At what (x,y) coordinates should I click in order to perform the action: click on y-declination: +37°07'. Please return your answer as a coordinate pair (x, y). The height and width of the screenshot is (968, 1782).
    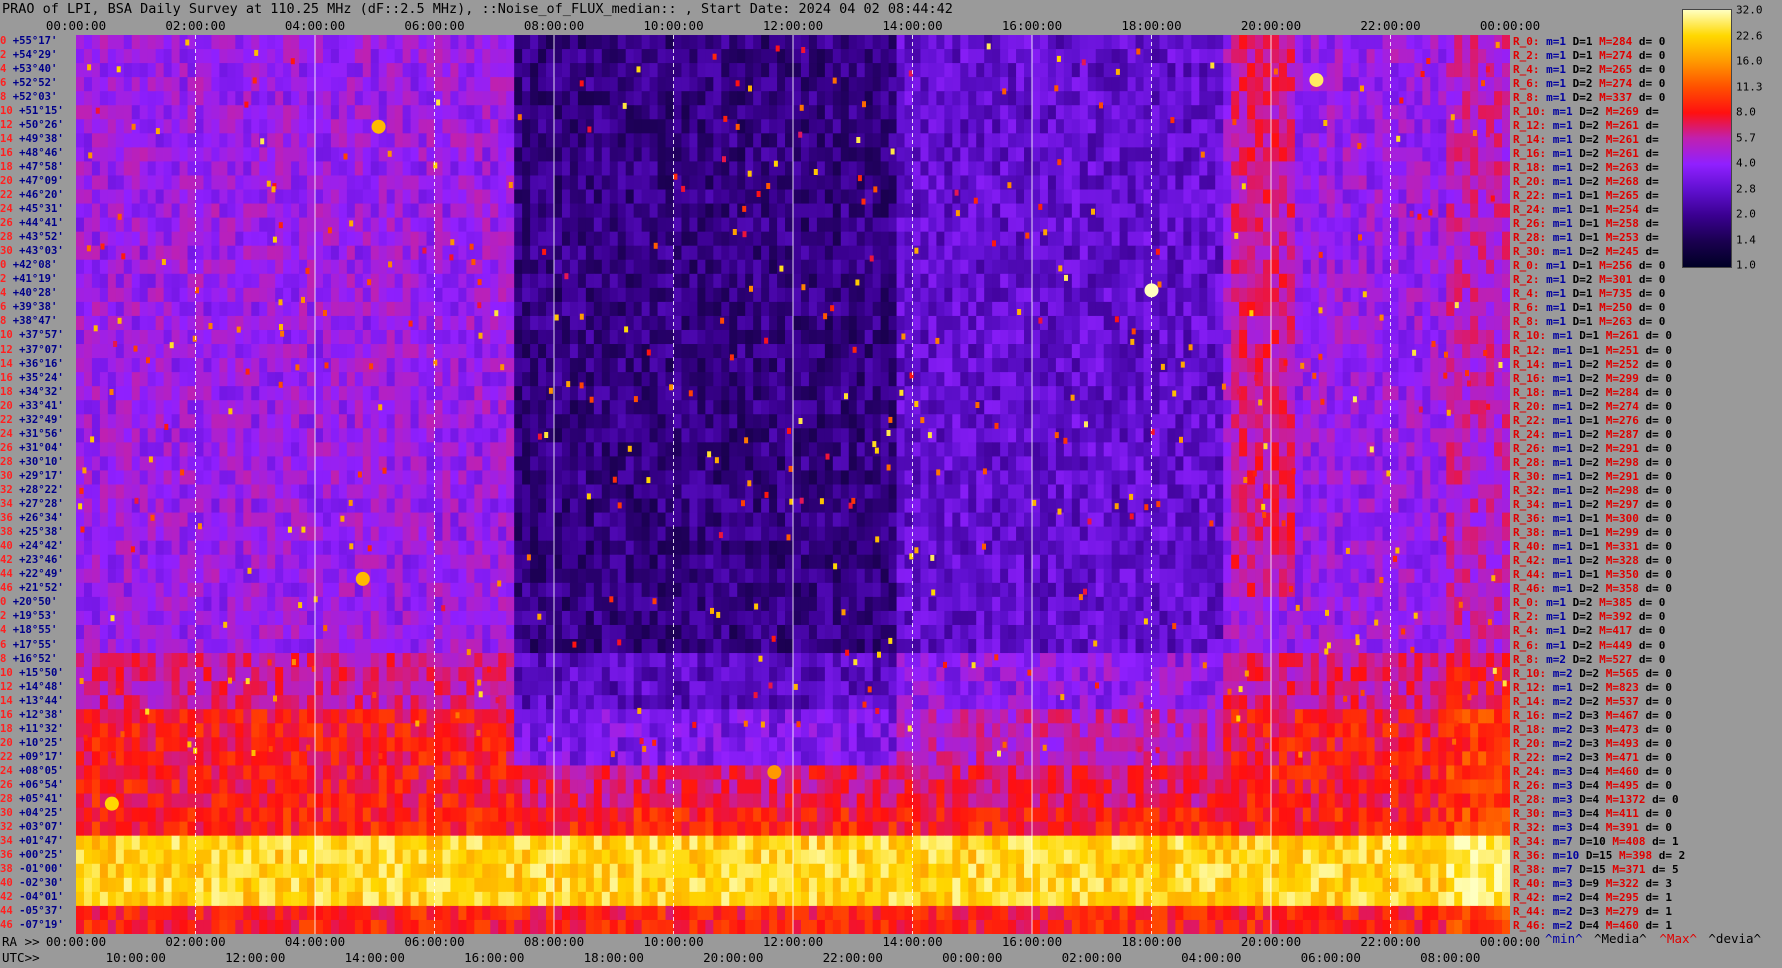
    Looking at the image, I should click on (41, 349).